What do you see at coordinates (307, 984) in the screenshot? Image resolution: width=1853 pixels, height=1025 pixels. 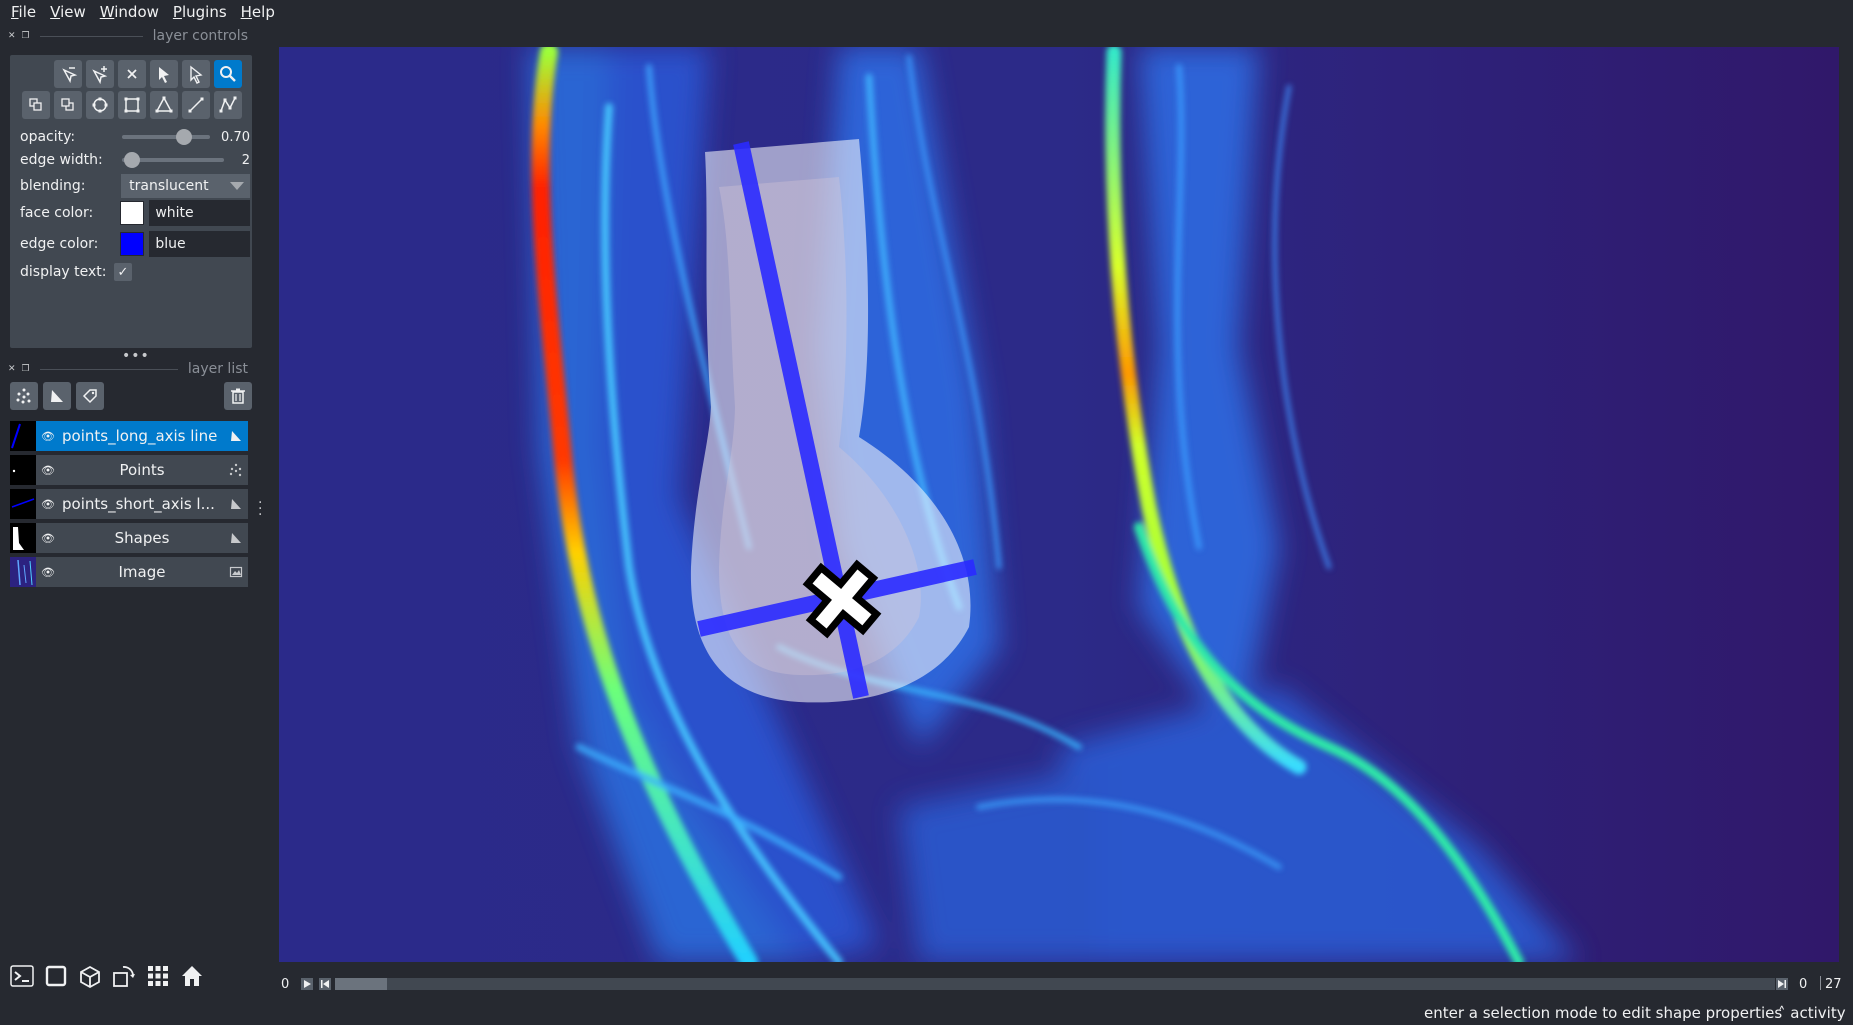 I see `play-icon` at bounding box center [307, 984].